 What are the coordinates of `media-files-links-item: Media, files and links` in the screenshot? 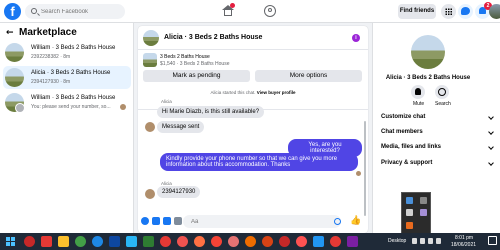 It's located at (437, 147).